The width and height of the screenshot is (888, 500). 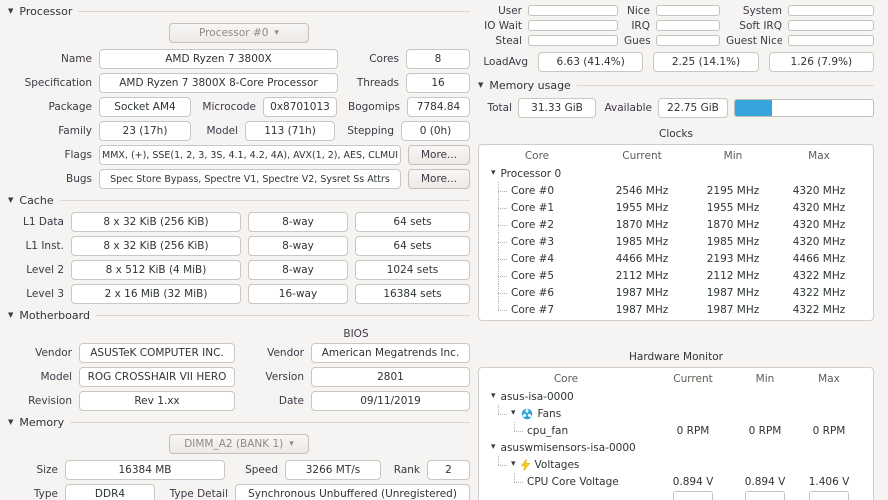 I want to click on voltages-label: Voltages, so click(x=557, y=464).